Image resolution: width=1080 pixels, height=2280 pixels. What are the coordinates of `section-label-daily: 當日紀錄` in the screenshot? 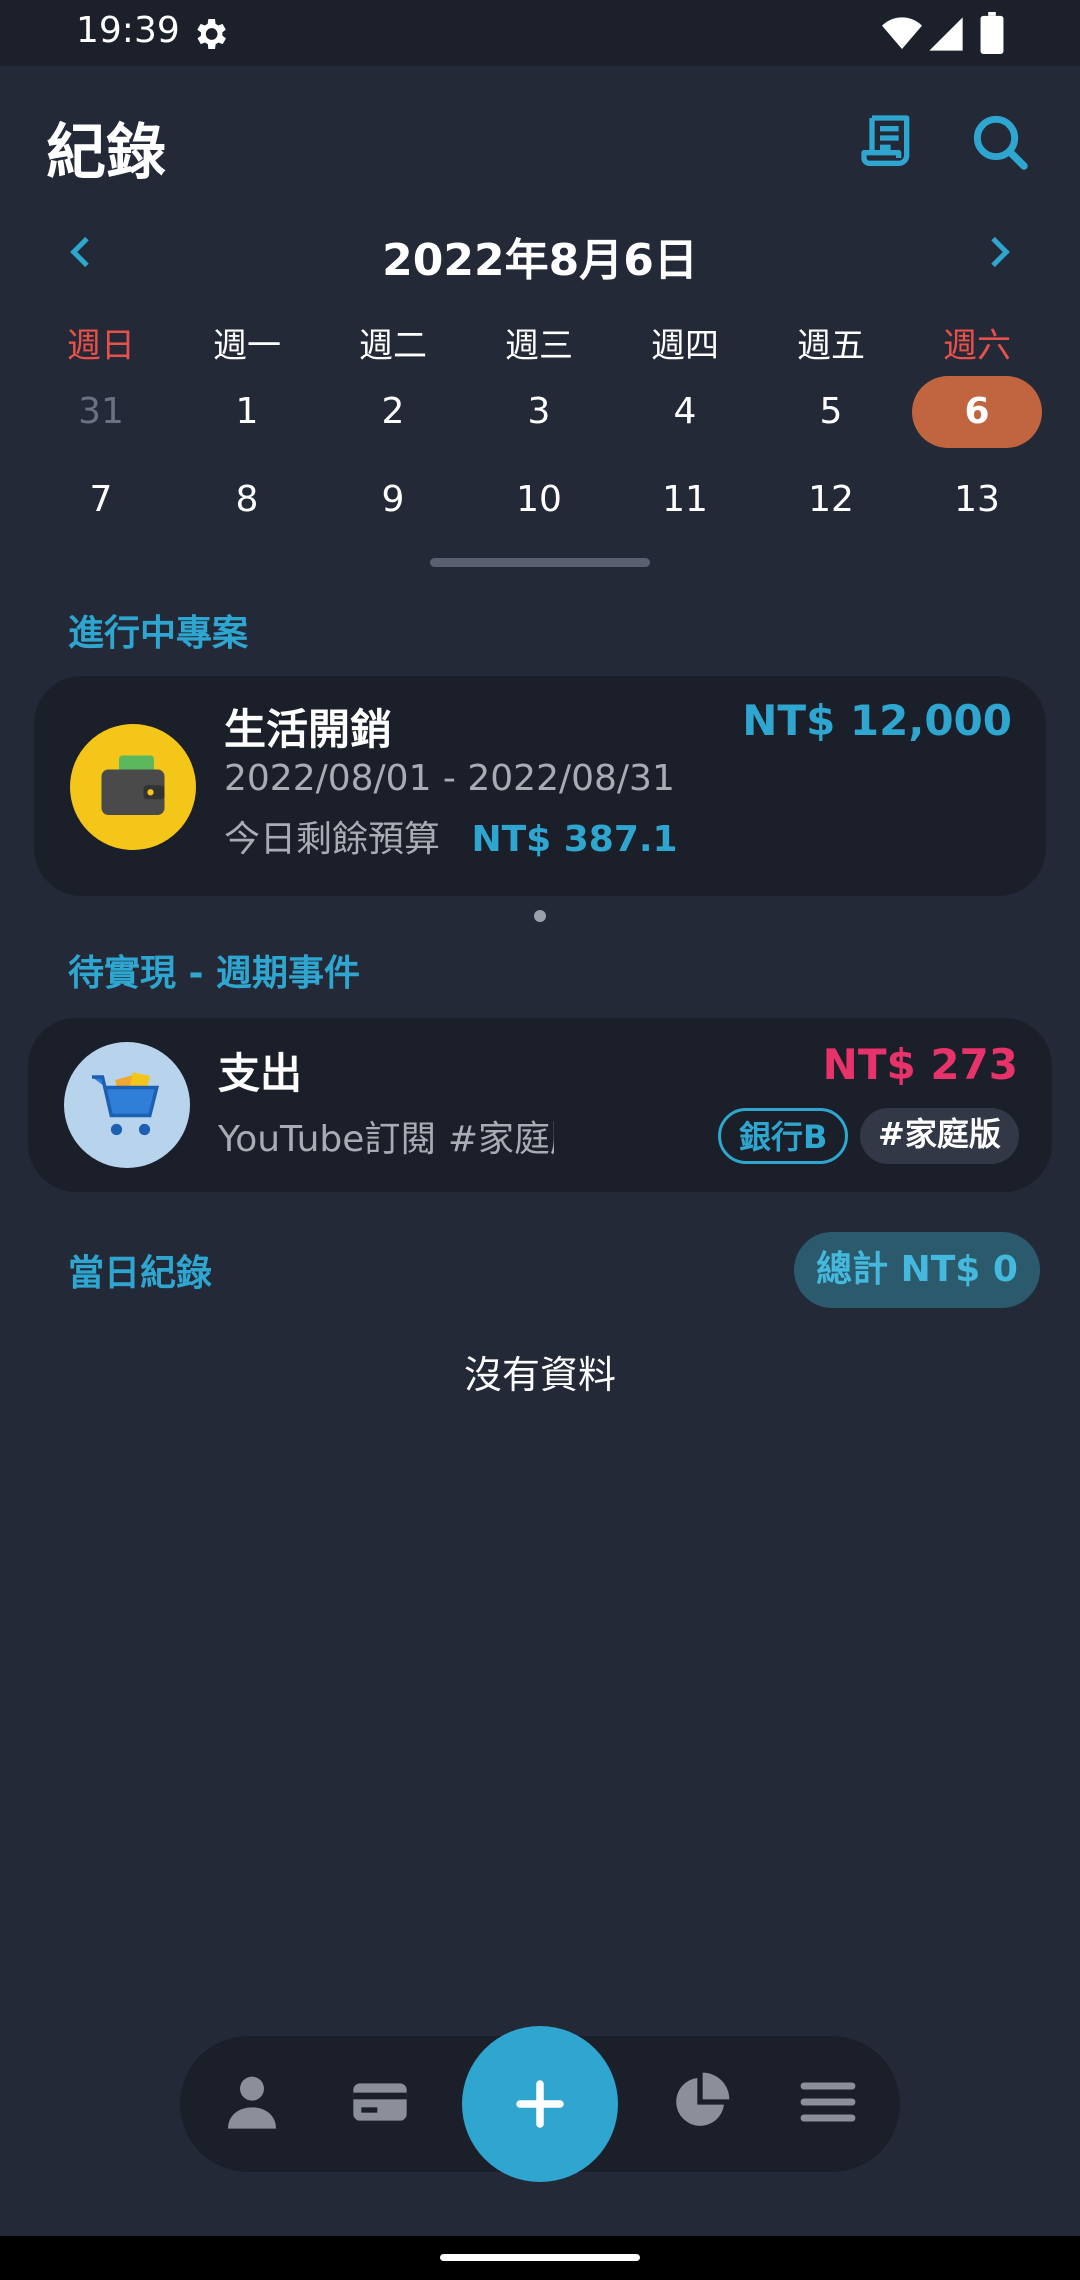 It's located at (140, 1273).